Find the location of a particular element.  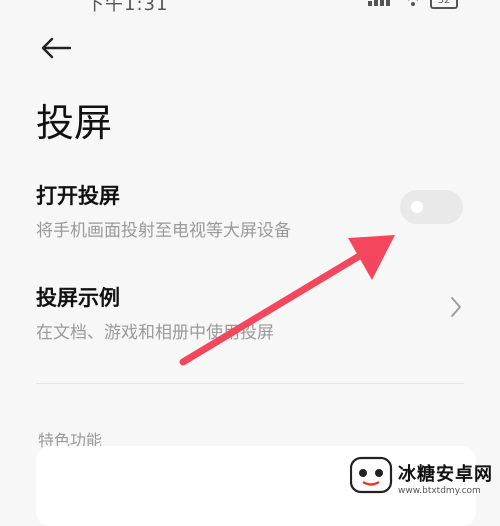

watermark-text: 冰糖安卓网 www.btxtdmy.com is located at coordinates (445, 478).